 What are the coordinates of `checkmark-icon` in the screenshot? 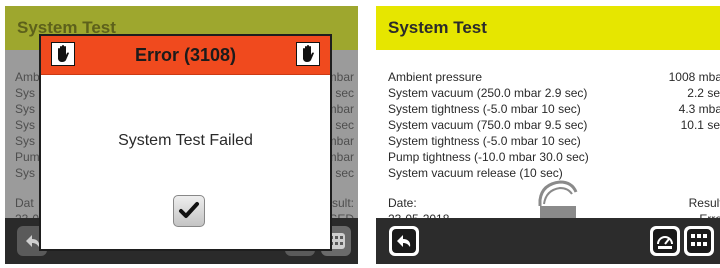 It's located at (189, 210).